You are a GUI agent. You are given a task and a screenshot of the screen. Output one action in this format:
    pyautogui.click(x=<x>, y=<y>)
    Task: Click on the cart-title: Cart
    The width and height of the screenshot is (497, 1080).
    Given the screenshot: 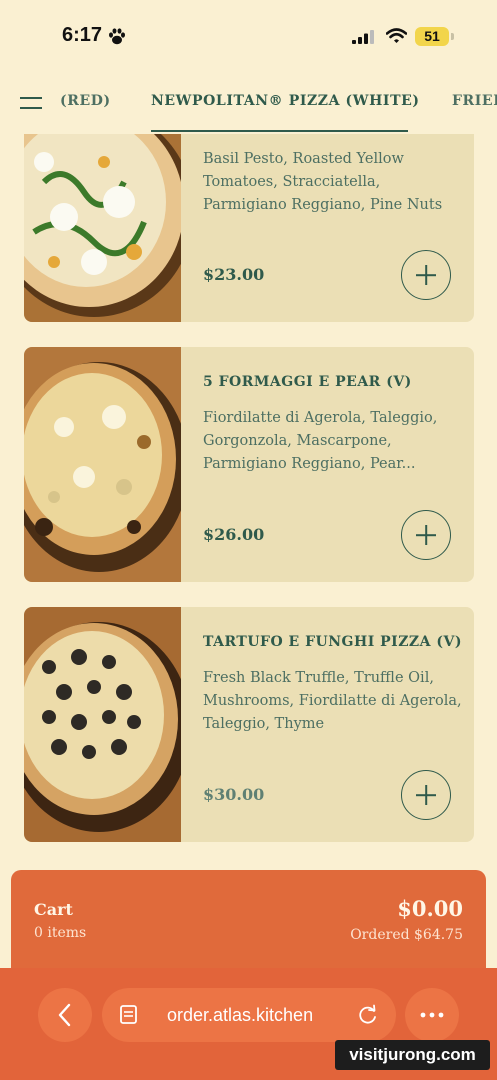 What is the action you would take?
    pyautogui.click(x=53, y=909)
    